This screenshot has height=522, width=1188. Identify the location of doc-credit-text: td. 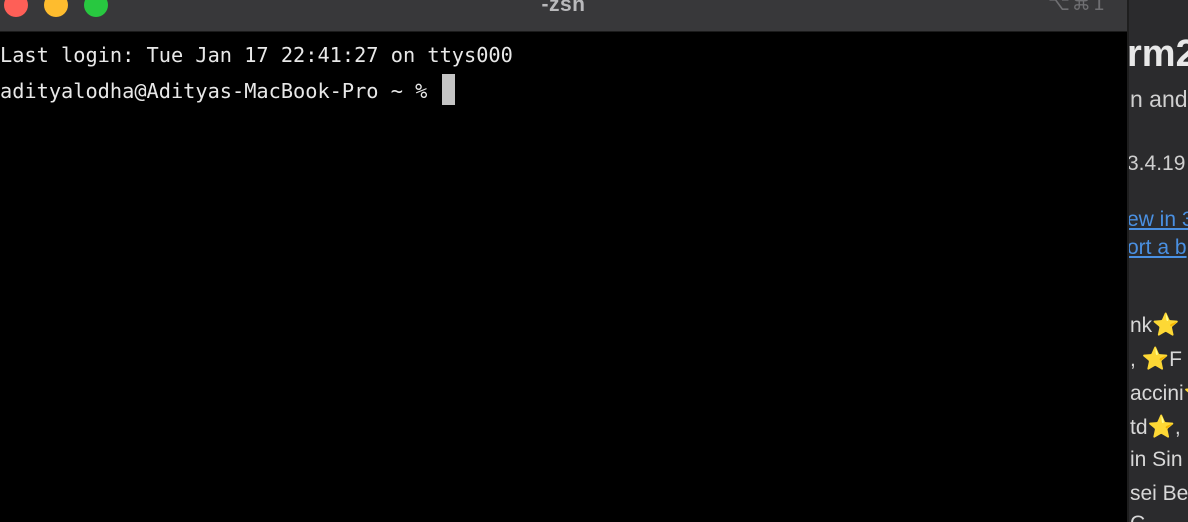
(1139, 427).